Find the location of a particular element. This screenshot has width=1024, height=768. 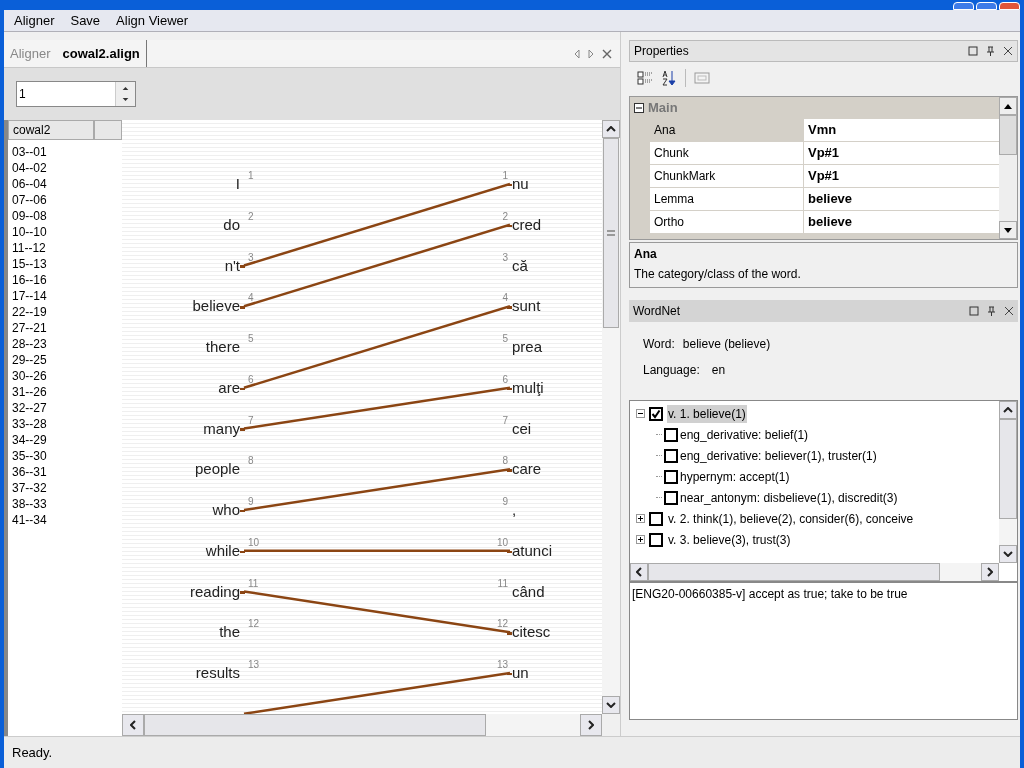

source-word: do is located at coordinates (234, 224).